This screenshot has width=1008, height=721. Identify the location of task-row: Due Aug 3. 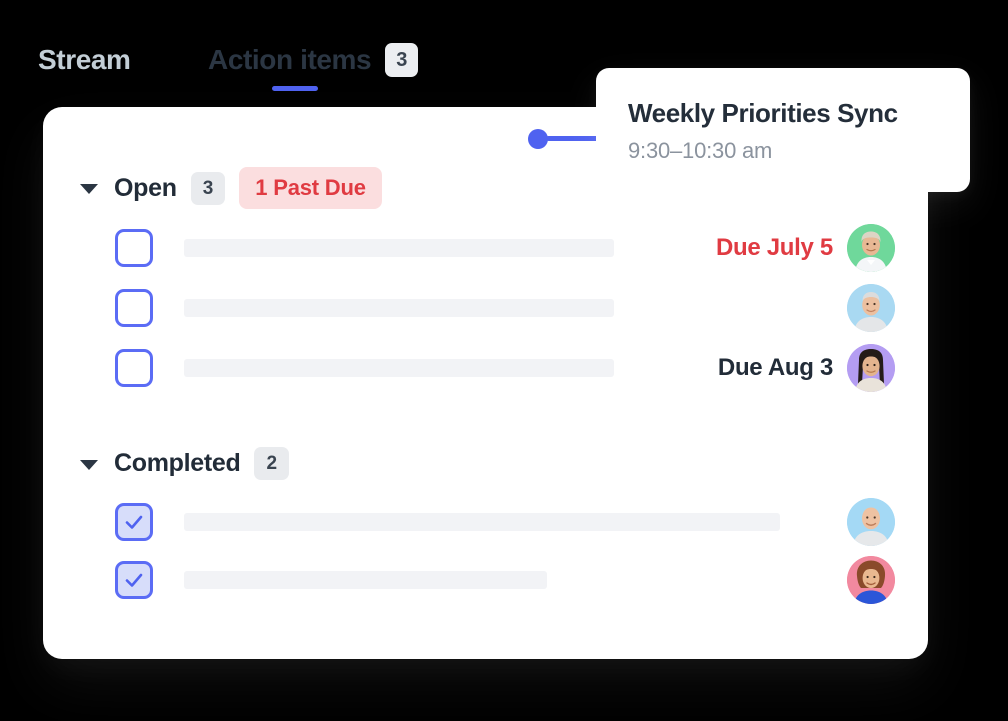
(510, 368).